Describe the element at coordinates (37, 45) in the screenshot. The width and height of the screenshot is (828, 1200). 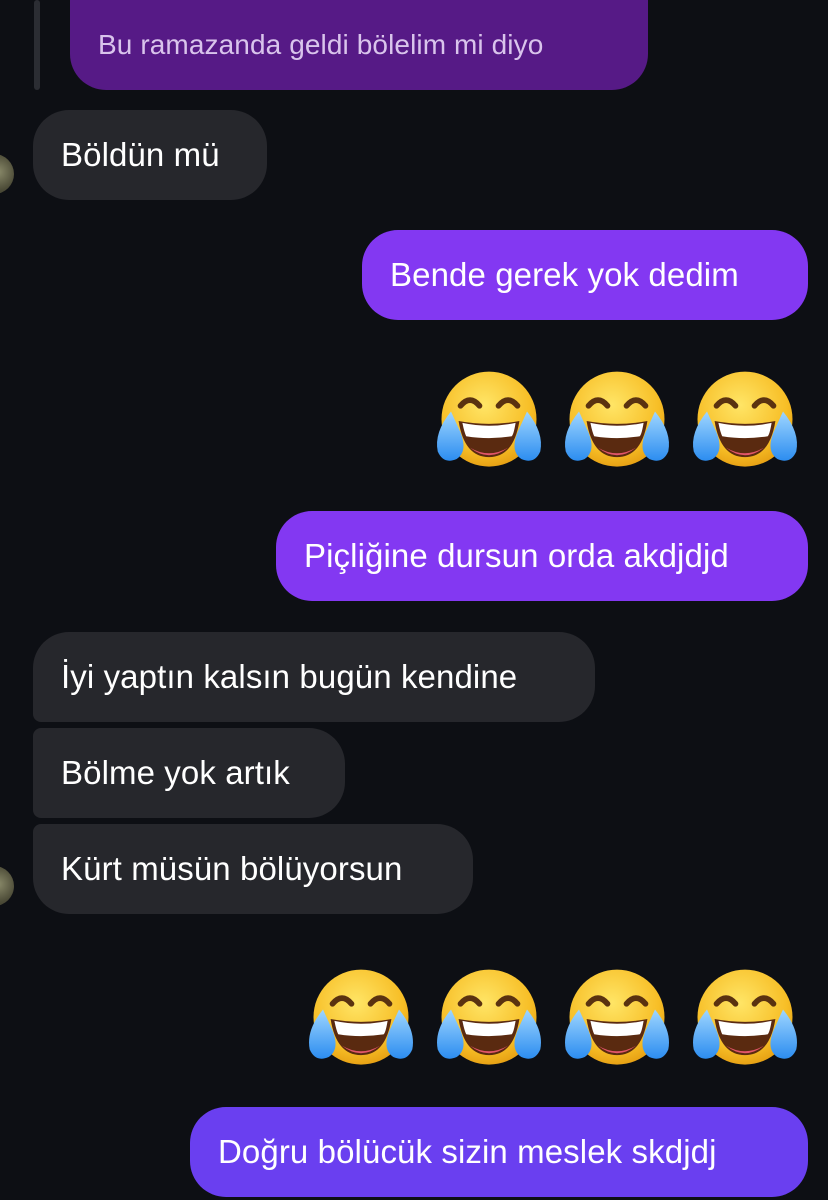
I see `reply-indicator-bar` at that location.